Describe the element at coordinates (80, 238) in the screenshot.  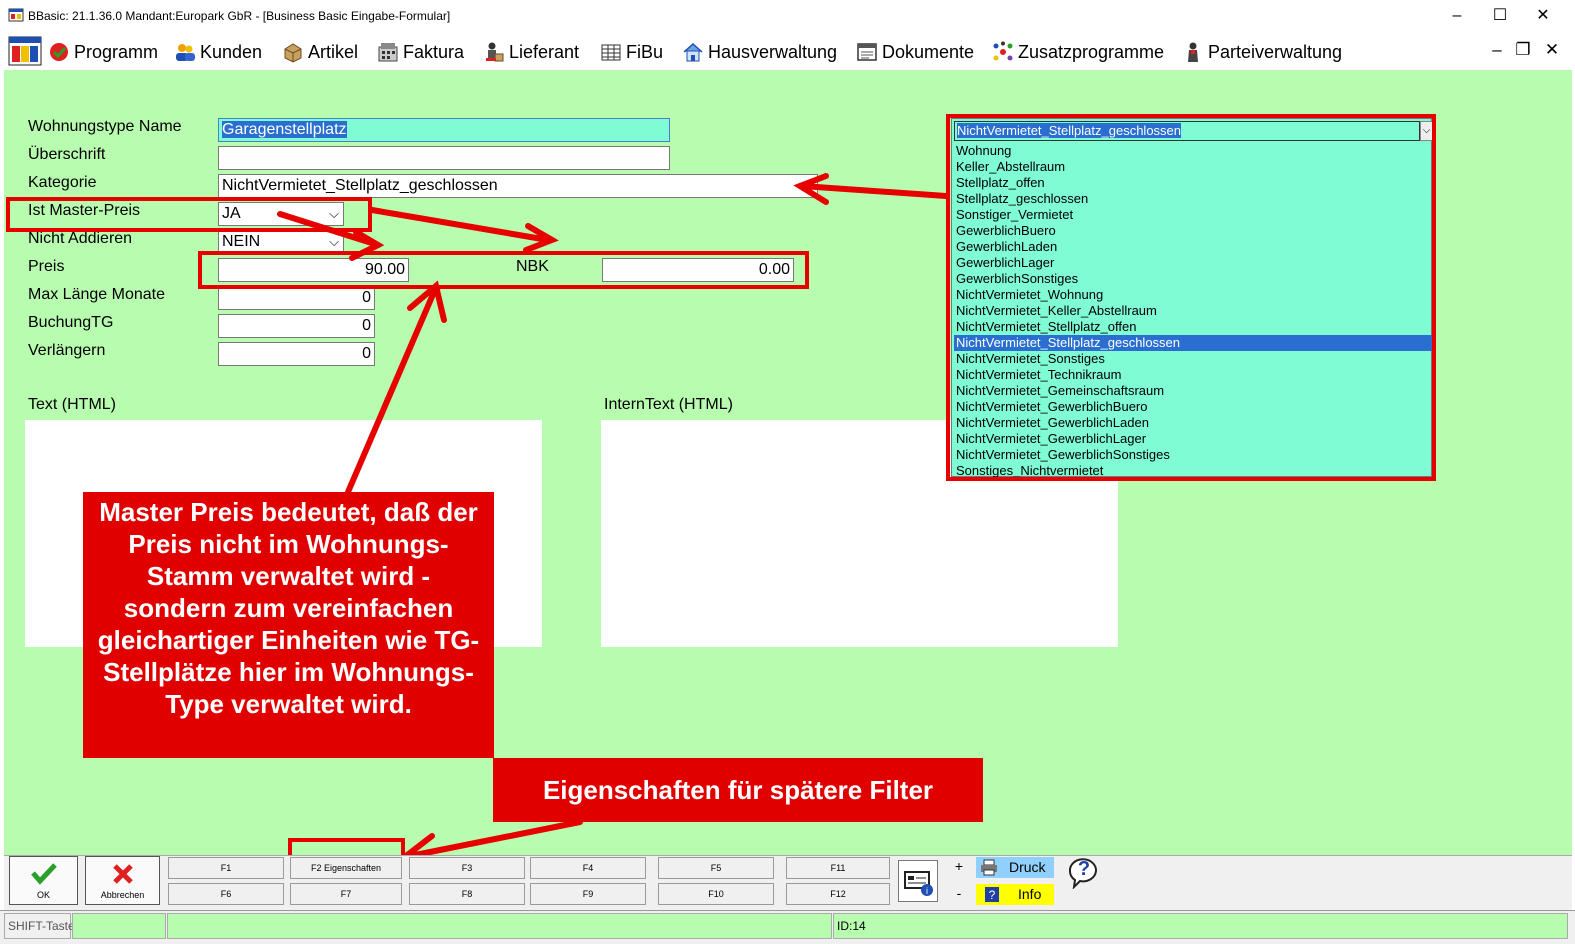
I see `label-nicht-addieren: Nicht Addieren` at that location.